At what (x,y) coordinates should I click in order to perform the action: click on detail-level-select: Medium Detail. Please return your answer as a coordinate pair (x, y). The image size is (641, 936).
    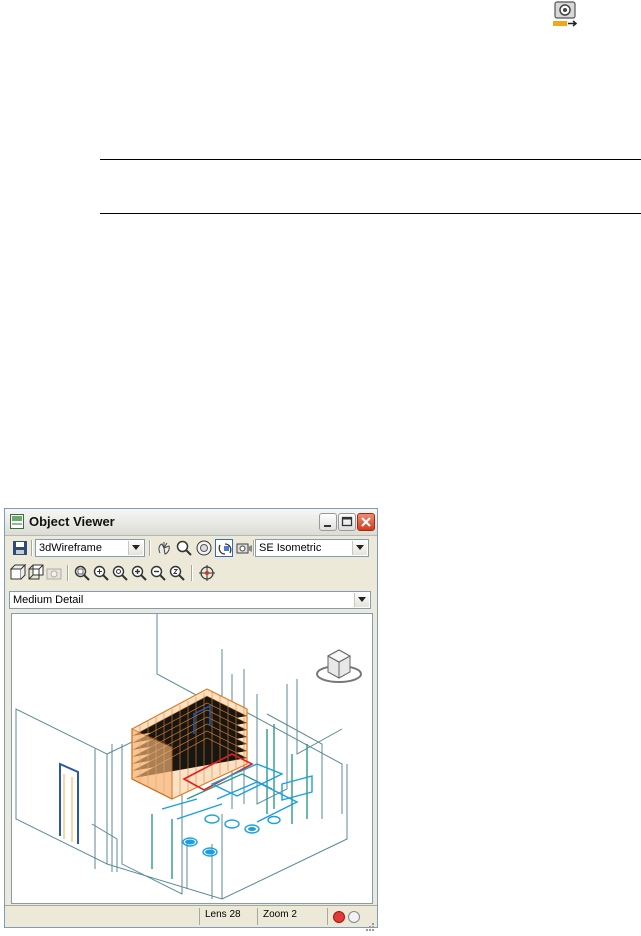
    Looking at the image, I should click on (190, 600).